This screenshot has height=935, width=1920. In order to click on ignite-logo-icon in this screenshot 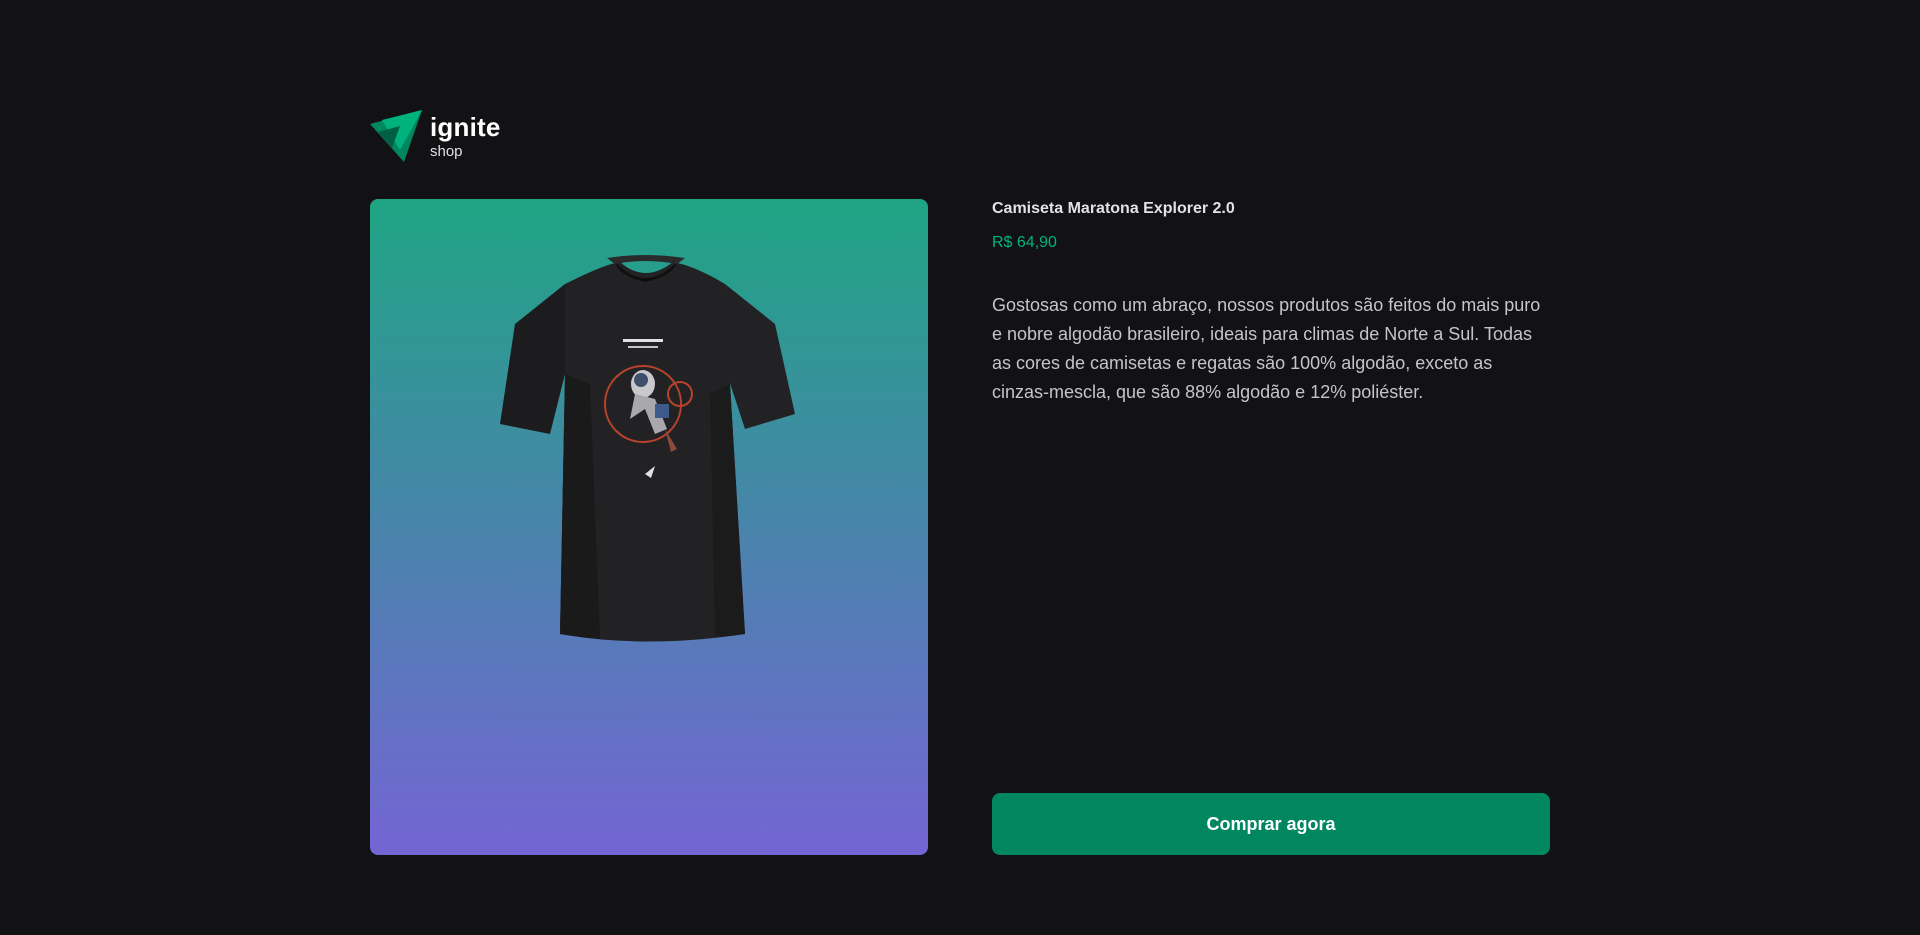, I will do `click(396, 136)`.